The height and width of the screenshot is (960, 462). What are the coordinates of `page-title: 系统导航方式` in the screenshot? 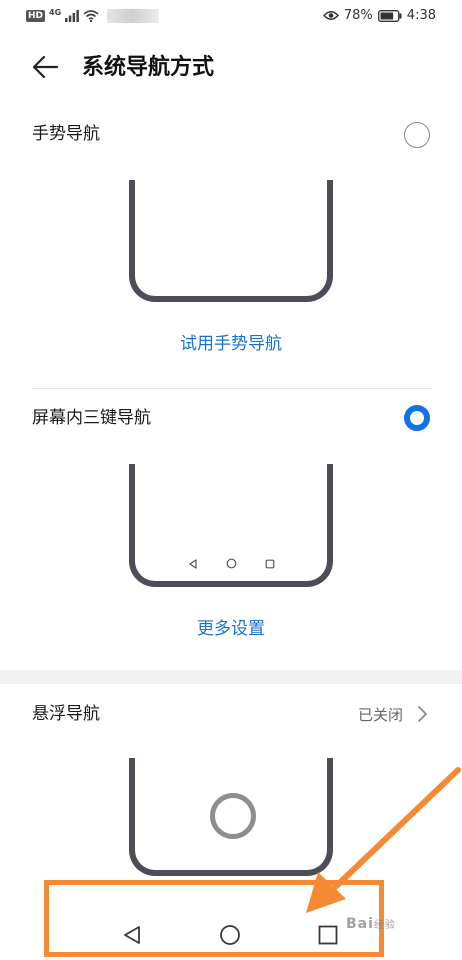 It's located at (148, 67).